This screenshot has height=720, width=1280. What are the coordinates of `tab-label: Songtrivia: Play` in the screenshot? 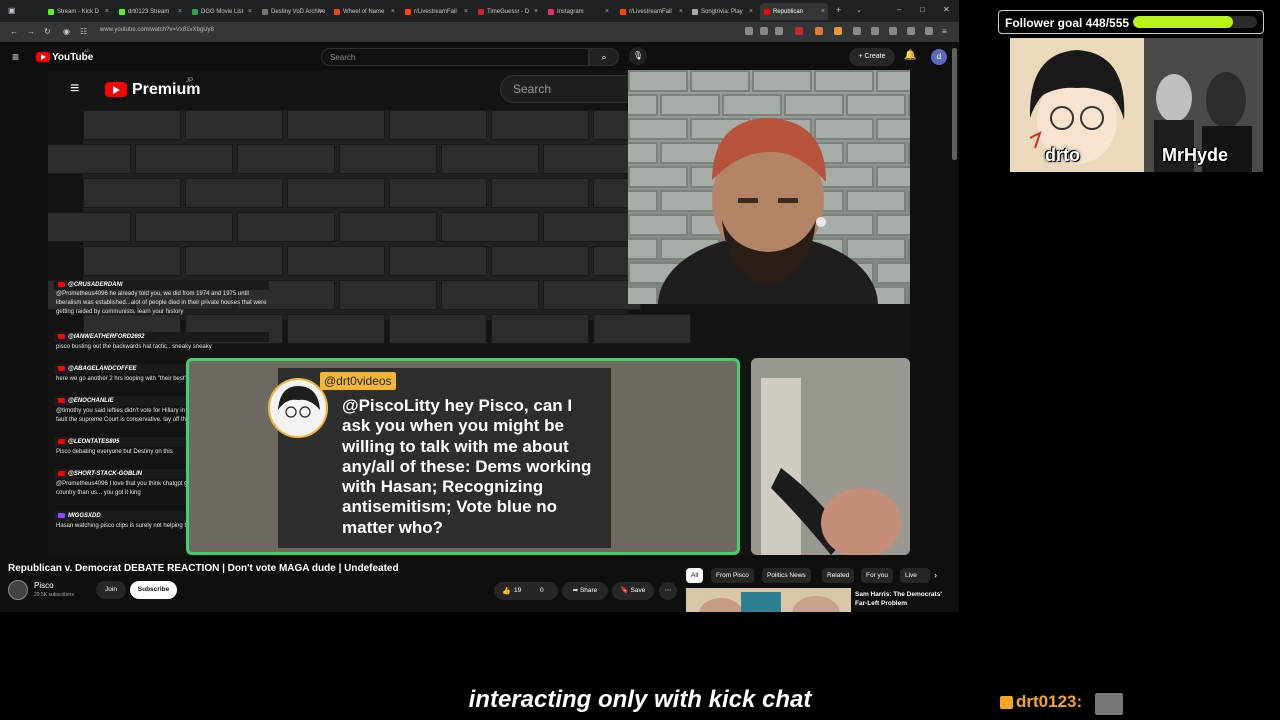 It's located at (722, 11).